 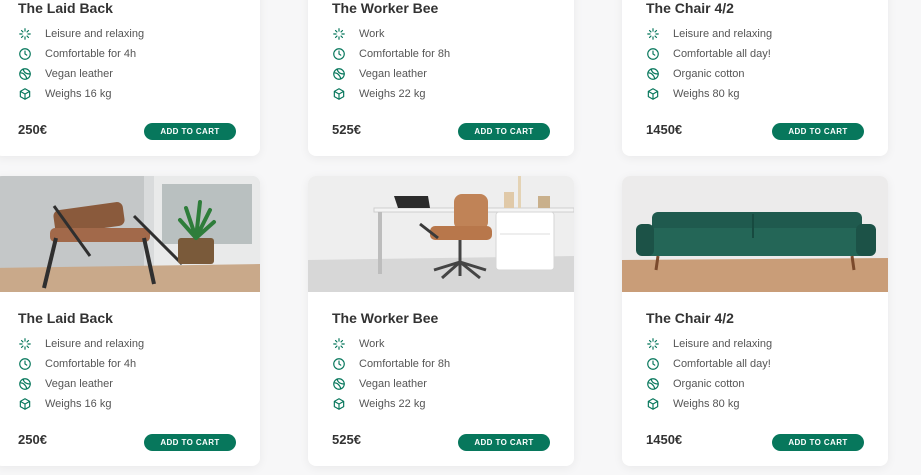 What do you see at coordinates (130, 234) in the screenshot?
I see `product-image-armchair` at bounding box center [130, 234].